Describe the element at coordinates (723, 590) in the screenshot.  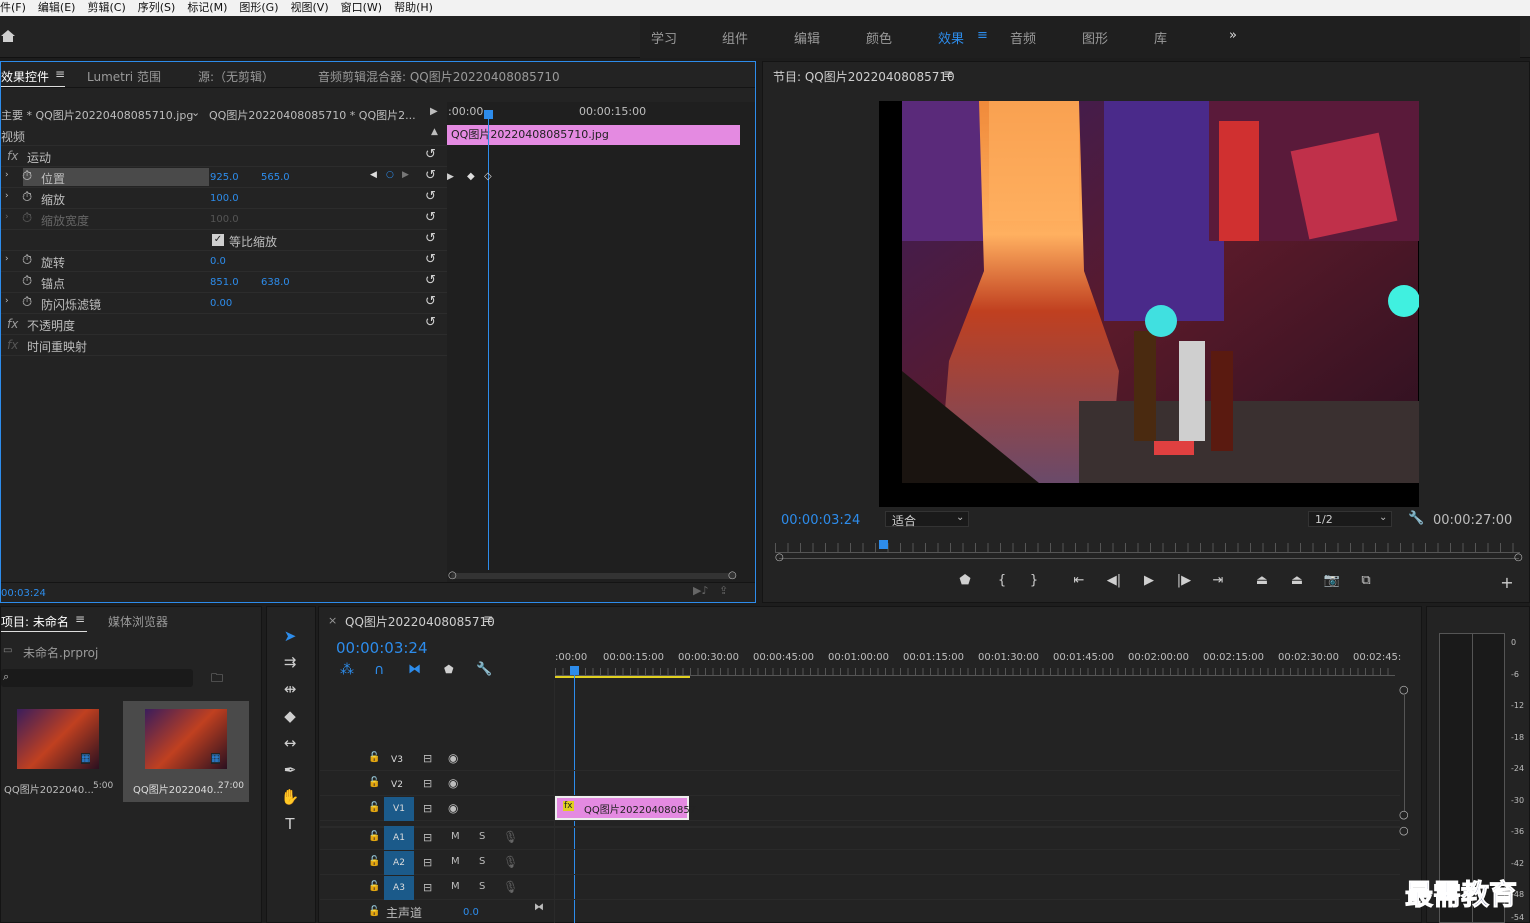
I see `export-icon: ⇪` at that location.